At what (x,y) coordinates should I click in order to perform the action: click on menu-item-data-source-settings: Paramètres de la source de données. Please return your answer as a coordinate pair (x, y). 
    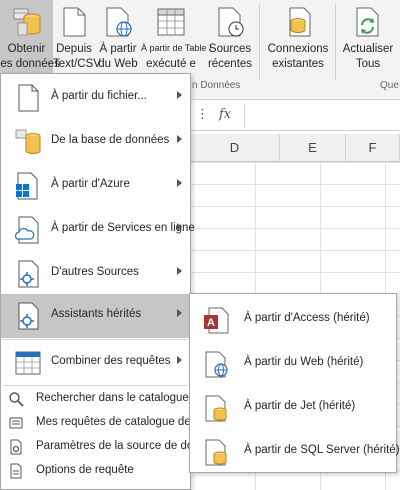
    Looking at the image, I should click on (113, 447).